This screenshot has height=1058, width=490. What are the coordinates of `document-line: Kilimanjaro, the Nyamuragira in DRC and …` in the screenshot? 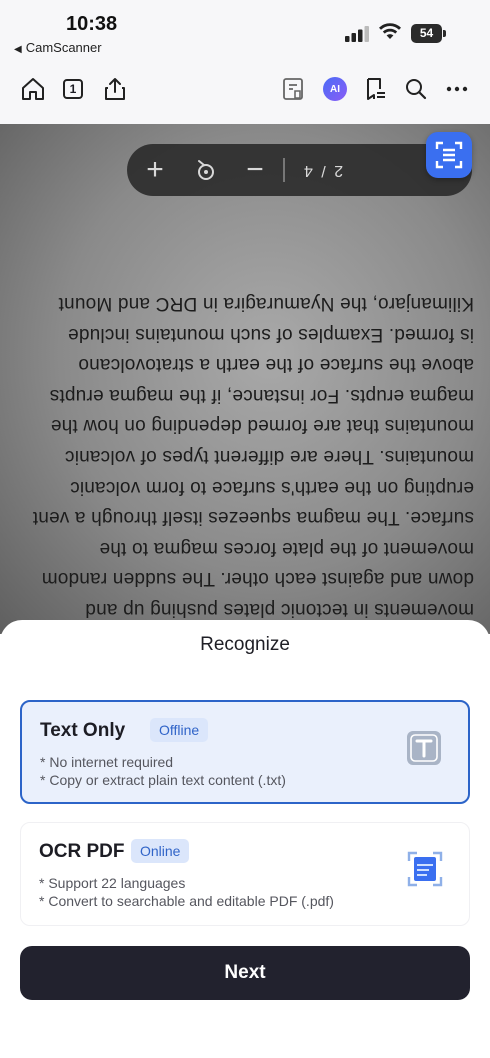 It's located at (266, 304).